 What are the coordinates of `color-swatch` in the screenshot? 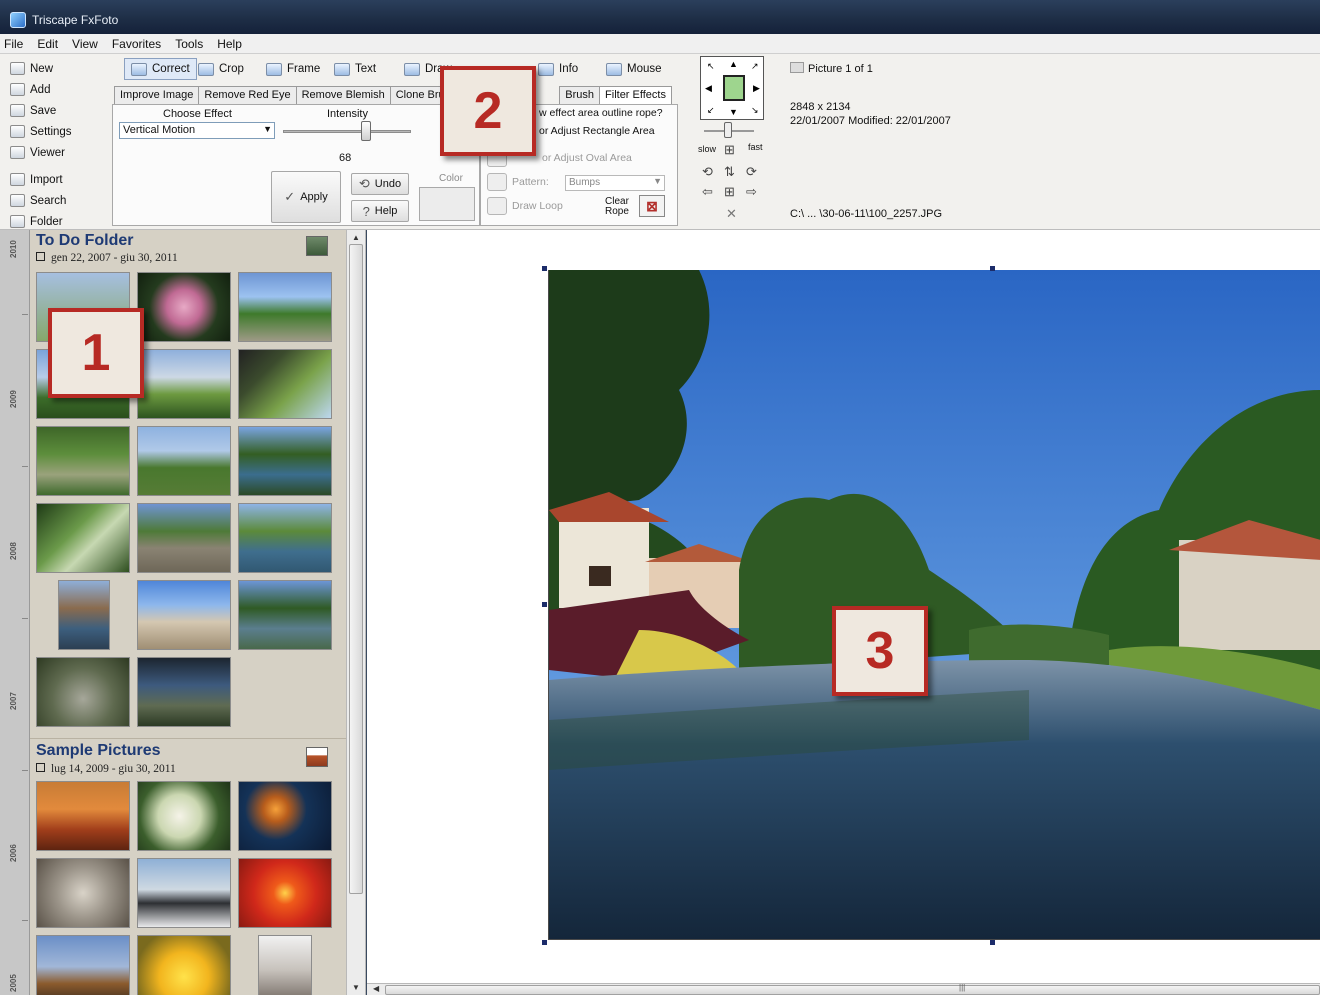 It's located at (447, 204).